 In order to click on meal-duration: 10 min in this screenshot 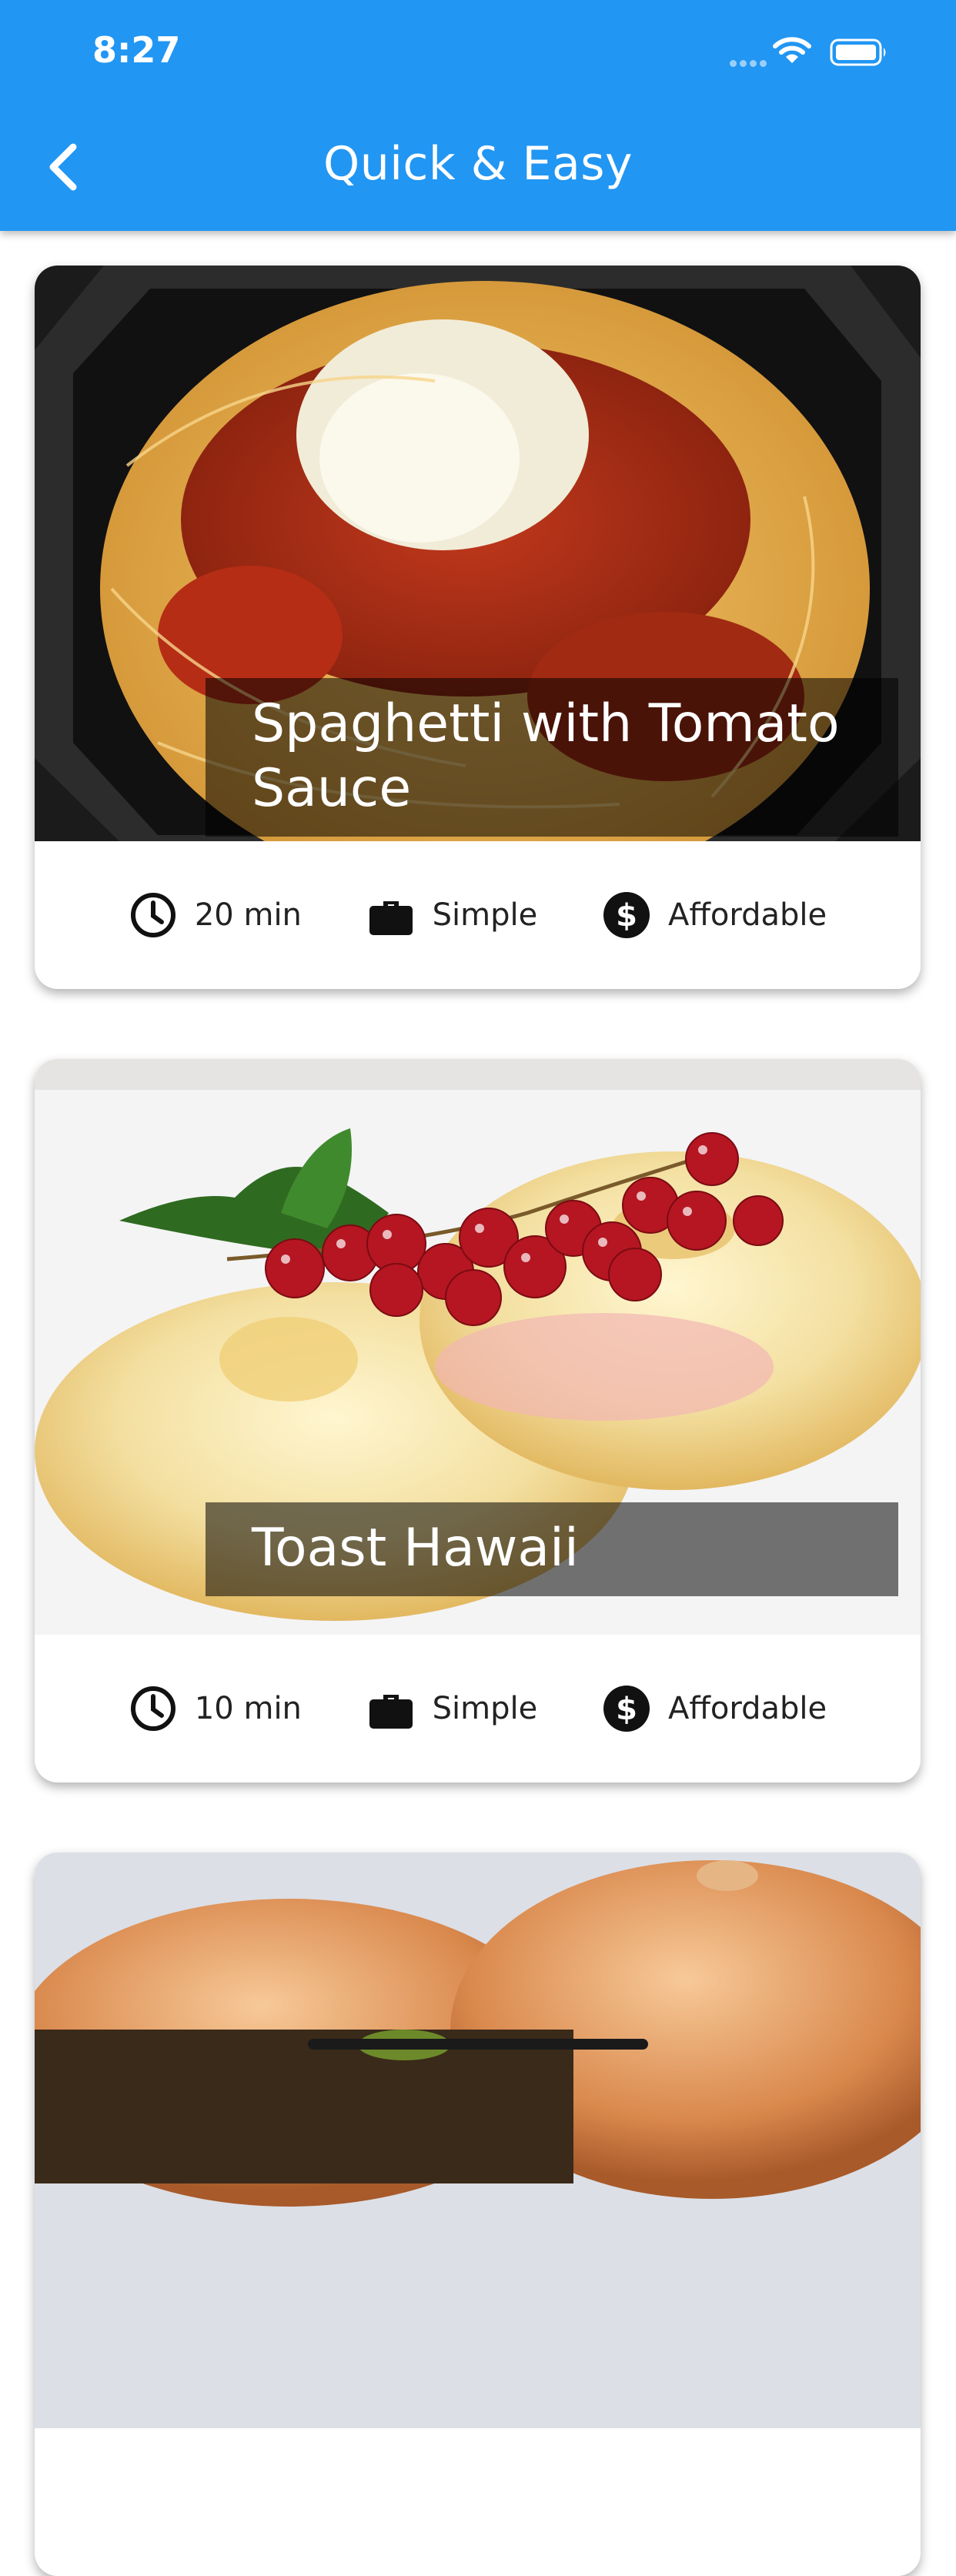, I will do `click(215, 1708)`.